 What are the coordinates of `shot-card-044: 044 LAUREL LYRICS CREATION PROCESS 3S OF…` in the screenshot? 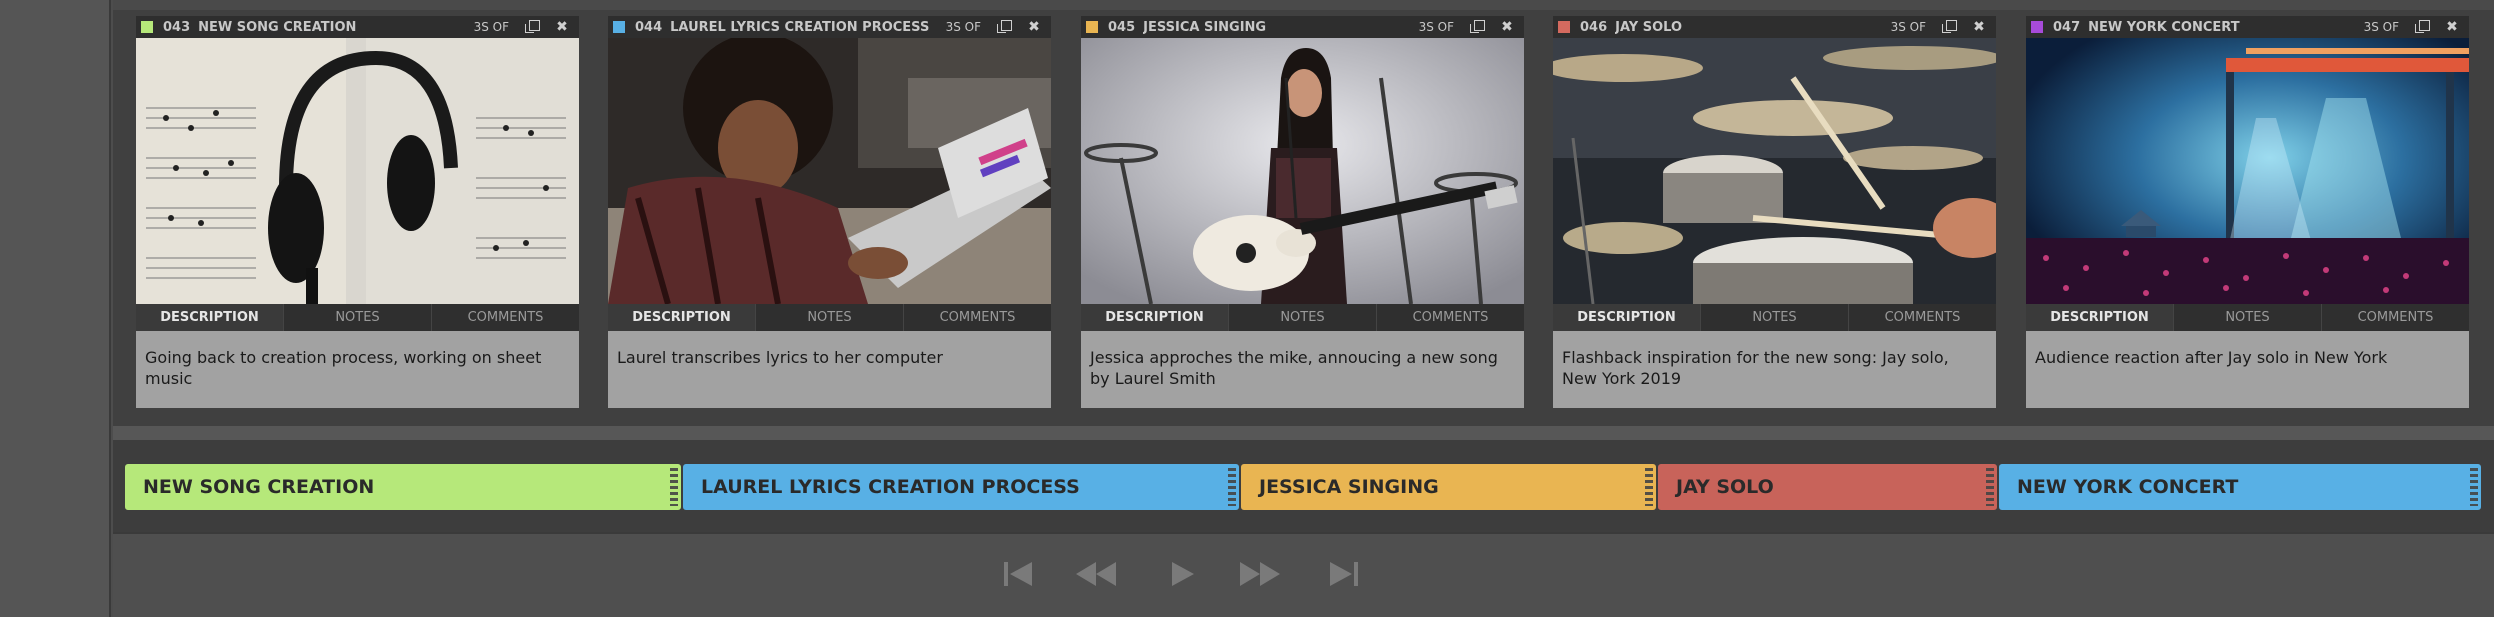 It's located at (829, 212).